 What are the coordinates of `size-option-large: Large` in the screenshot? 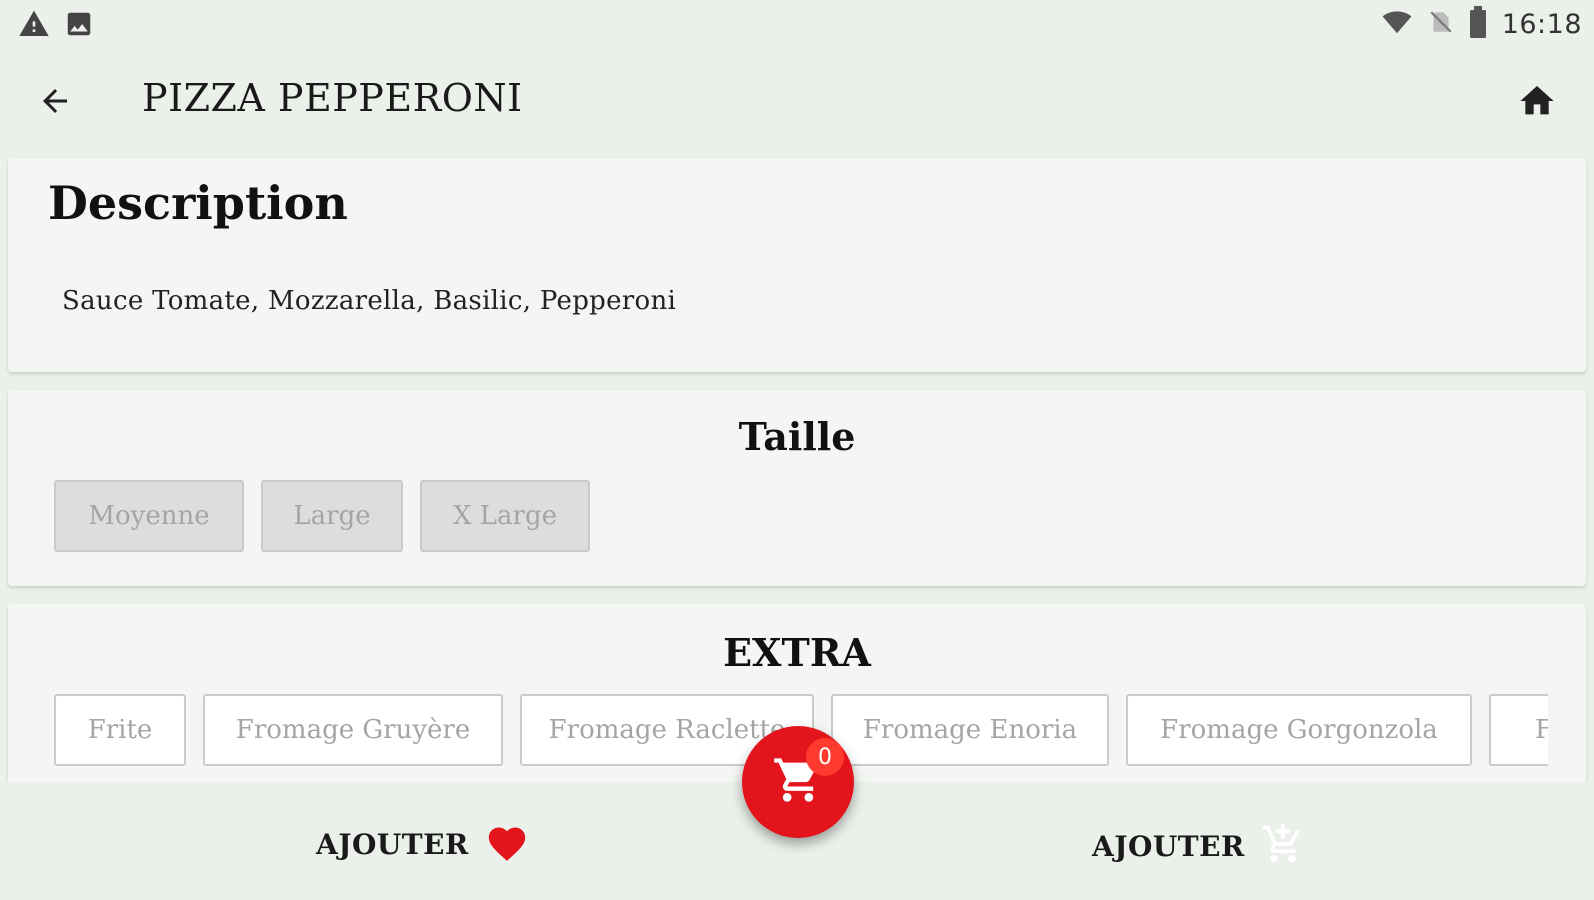 It's located at (332, 516).